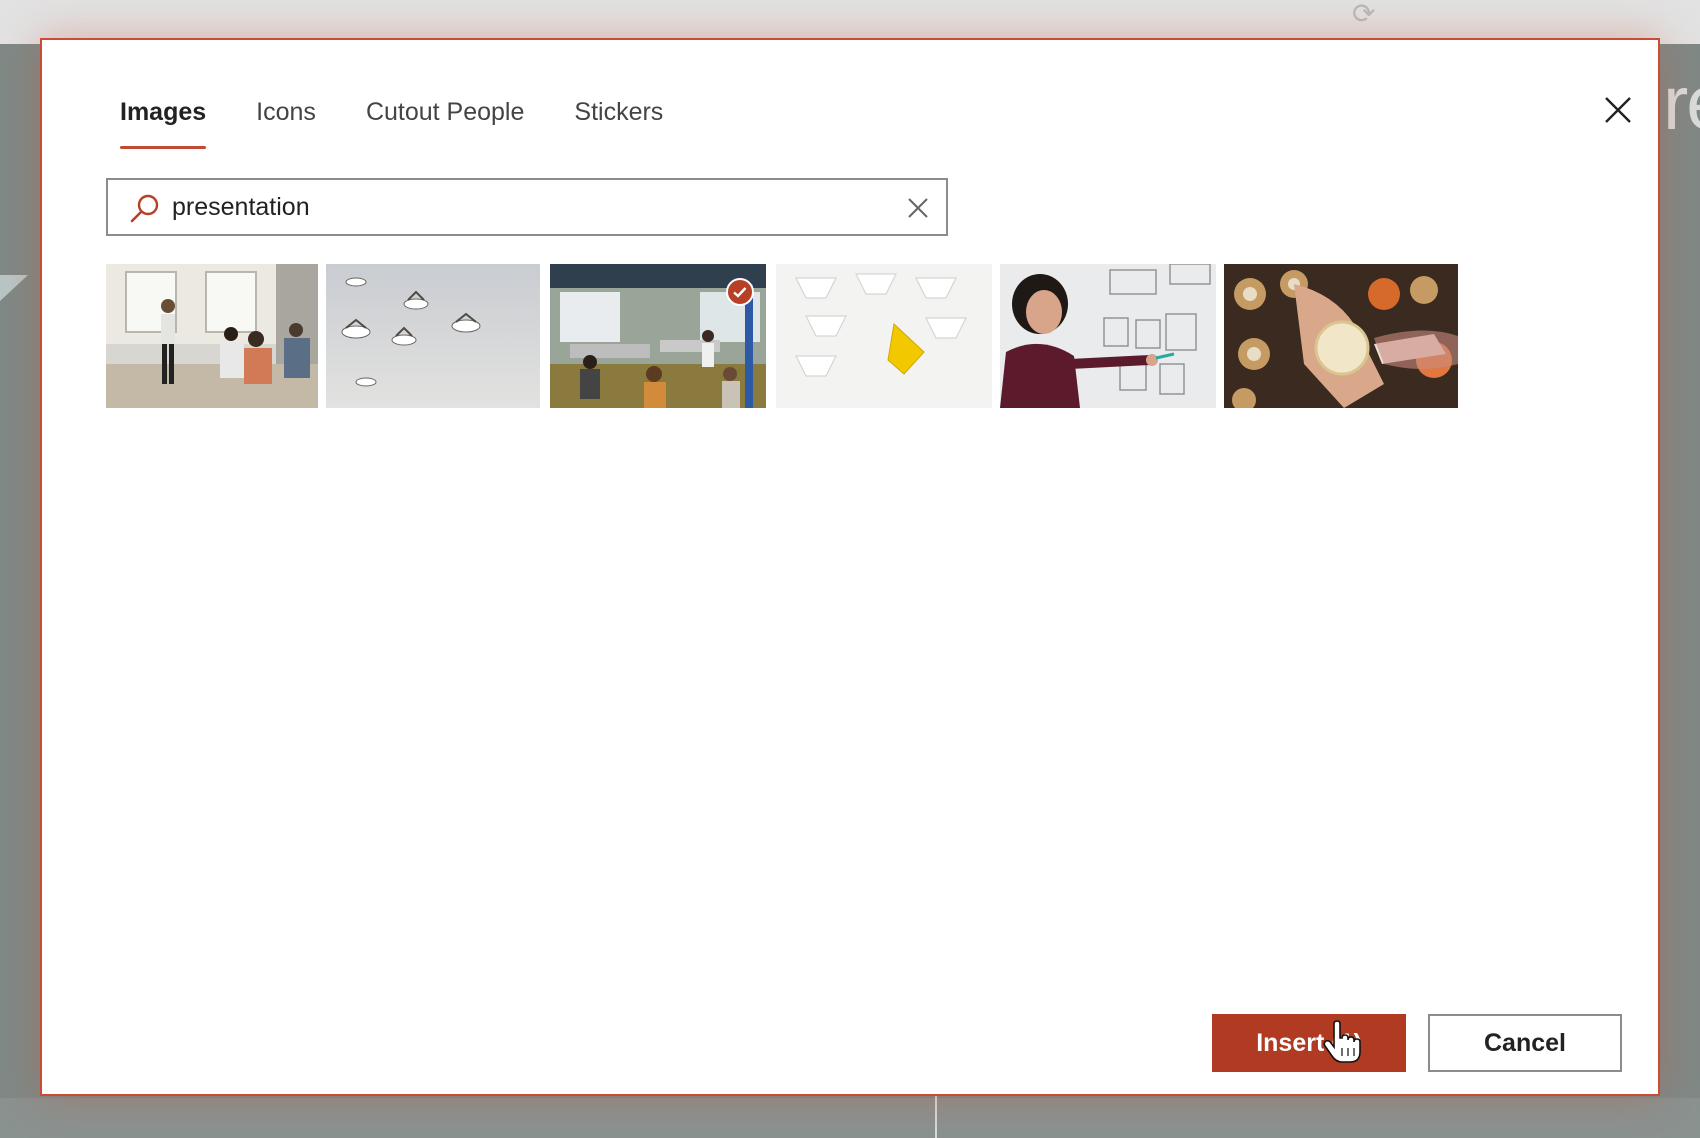 This screenshot has width=1700, height=1138. What do you see at coordinates (1681, 103) in the screenshot?
I see `slide-title-fragment: re` at bounding box center [1681, 103].